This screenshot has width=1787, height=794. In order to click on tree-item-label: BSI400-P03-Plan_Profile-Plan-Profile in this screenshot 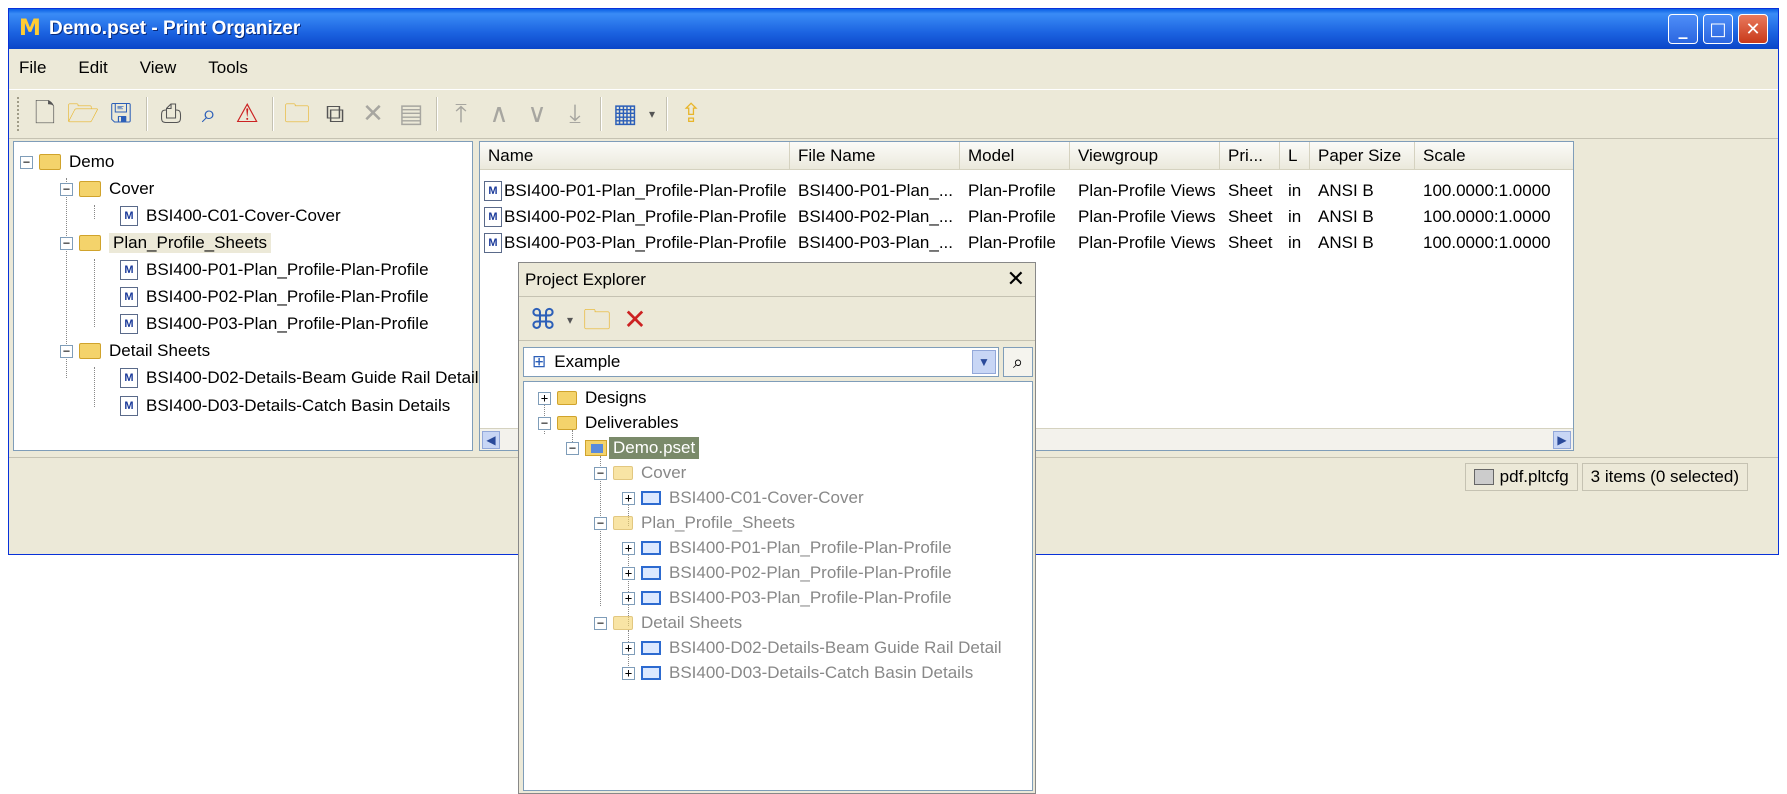, I will do `click(287, 323)`.